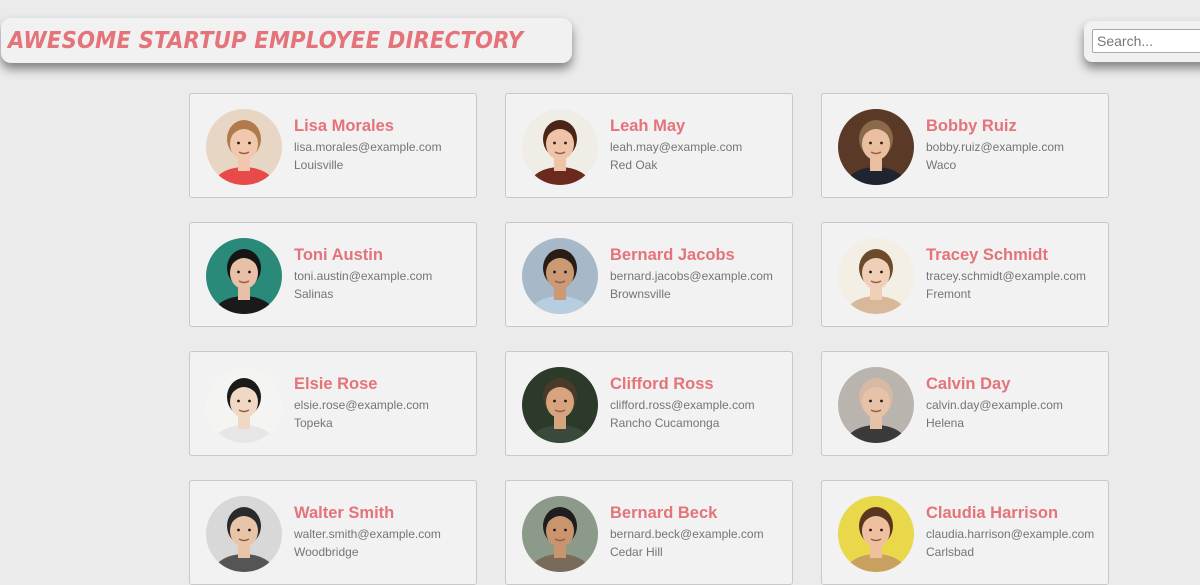  What do you see at coordinates (368, 147) in the screenshot?
I see `employee-email: lisa.morales@example.com` at bounding box center [368, 147].